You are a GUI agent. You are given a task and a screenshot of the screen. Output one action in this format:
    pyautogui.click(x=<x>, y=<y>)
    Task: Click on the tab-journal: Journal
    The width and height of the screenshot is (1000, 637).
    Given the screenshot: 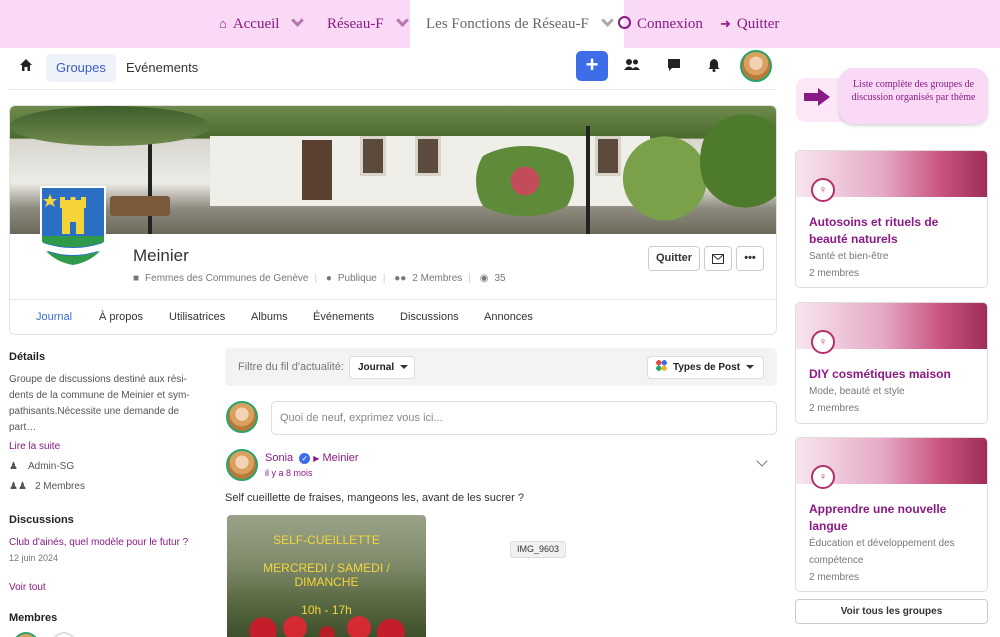 What is the action you would take?
    pyautogui.click(x=54, y=317)
    